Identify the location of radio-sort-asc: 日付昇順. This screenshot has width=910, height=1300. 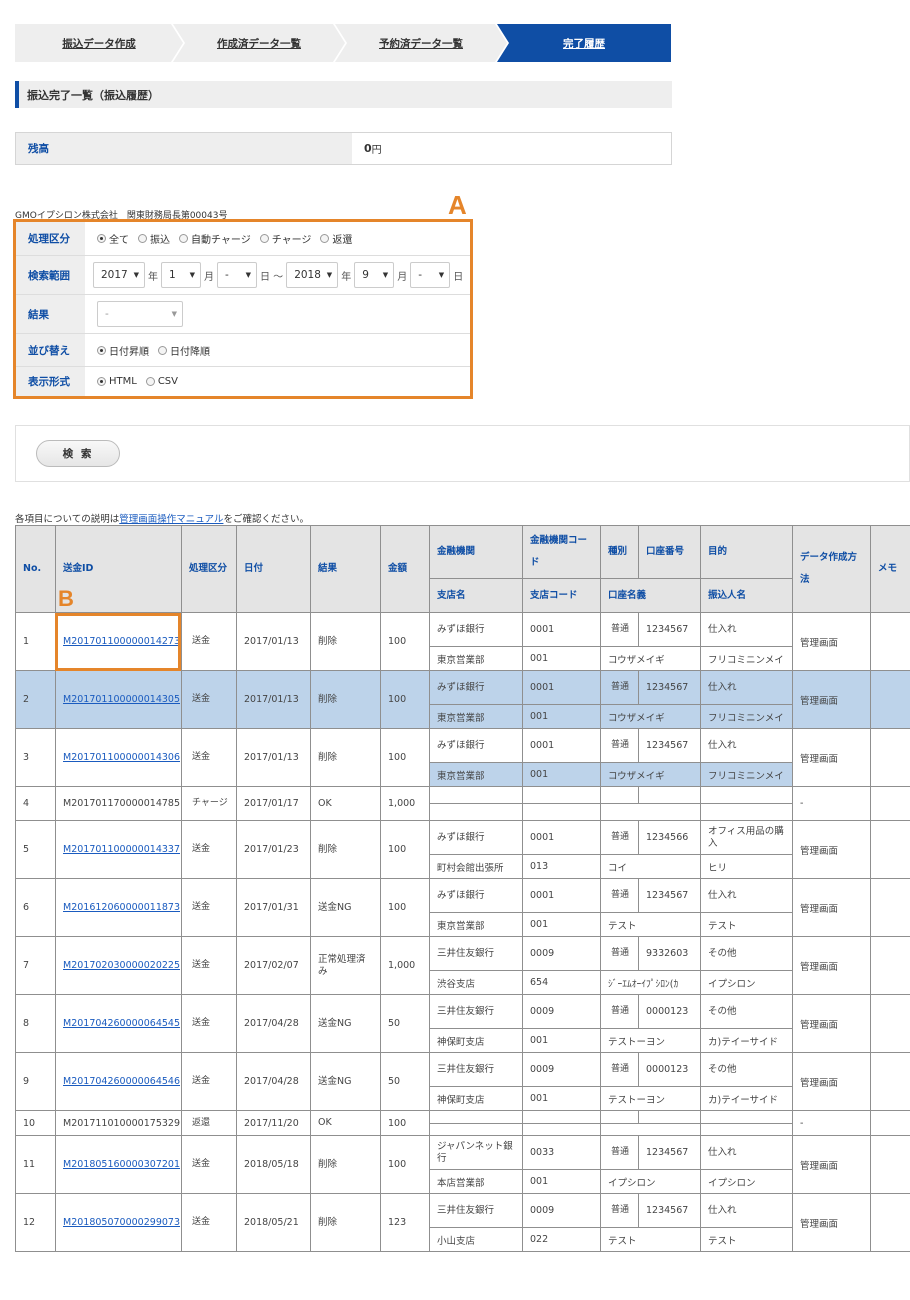
(123, 350).